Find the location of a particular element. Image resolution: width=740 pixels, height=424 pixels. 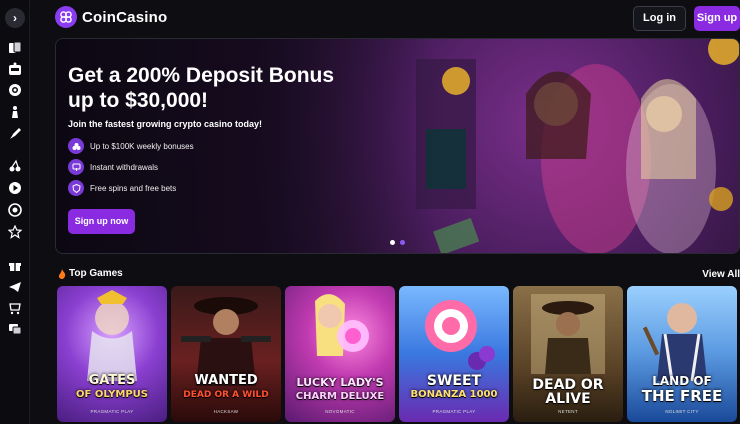

fire-icon is located at coordinates (62, 273).